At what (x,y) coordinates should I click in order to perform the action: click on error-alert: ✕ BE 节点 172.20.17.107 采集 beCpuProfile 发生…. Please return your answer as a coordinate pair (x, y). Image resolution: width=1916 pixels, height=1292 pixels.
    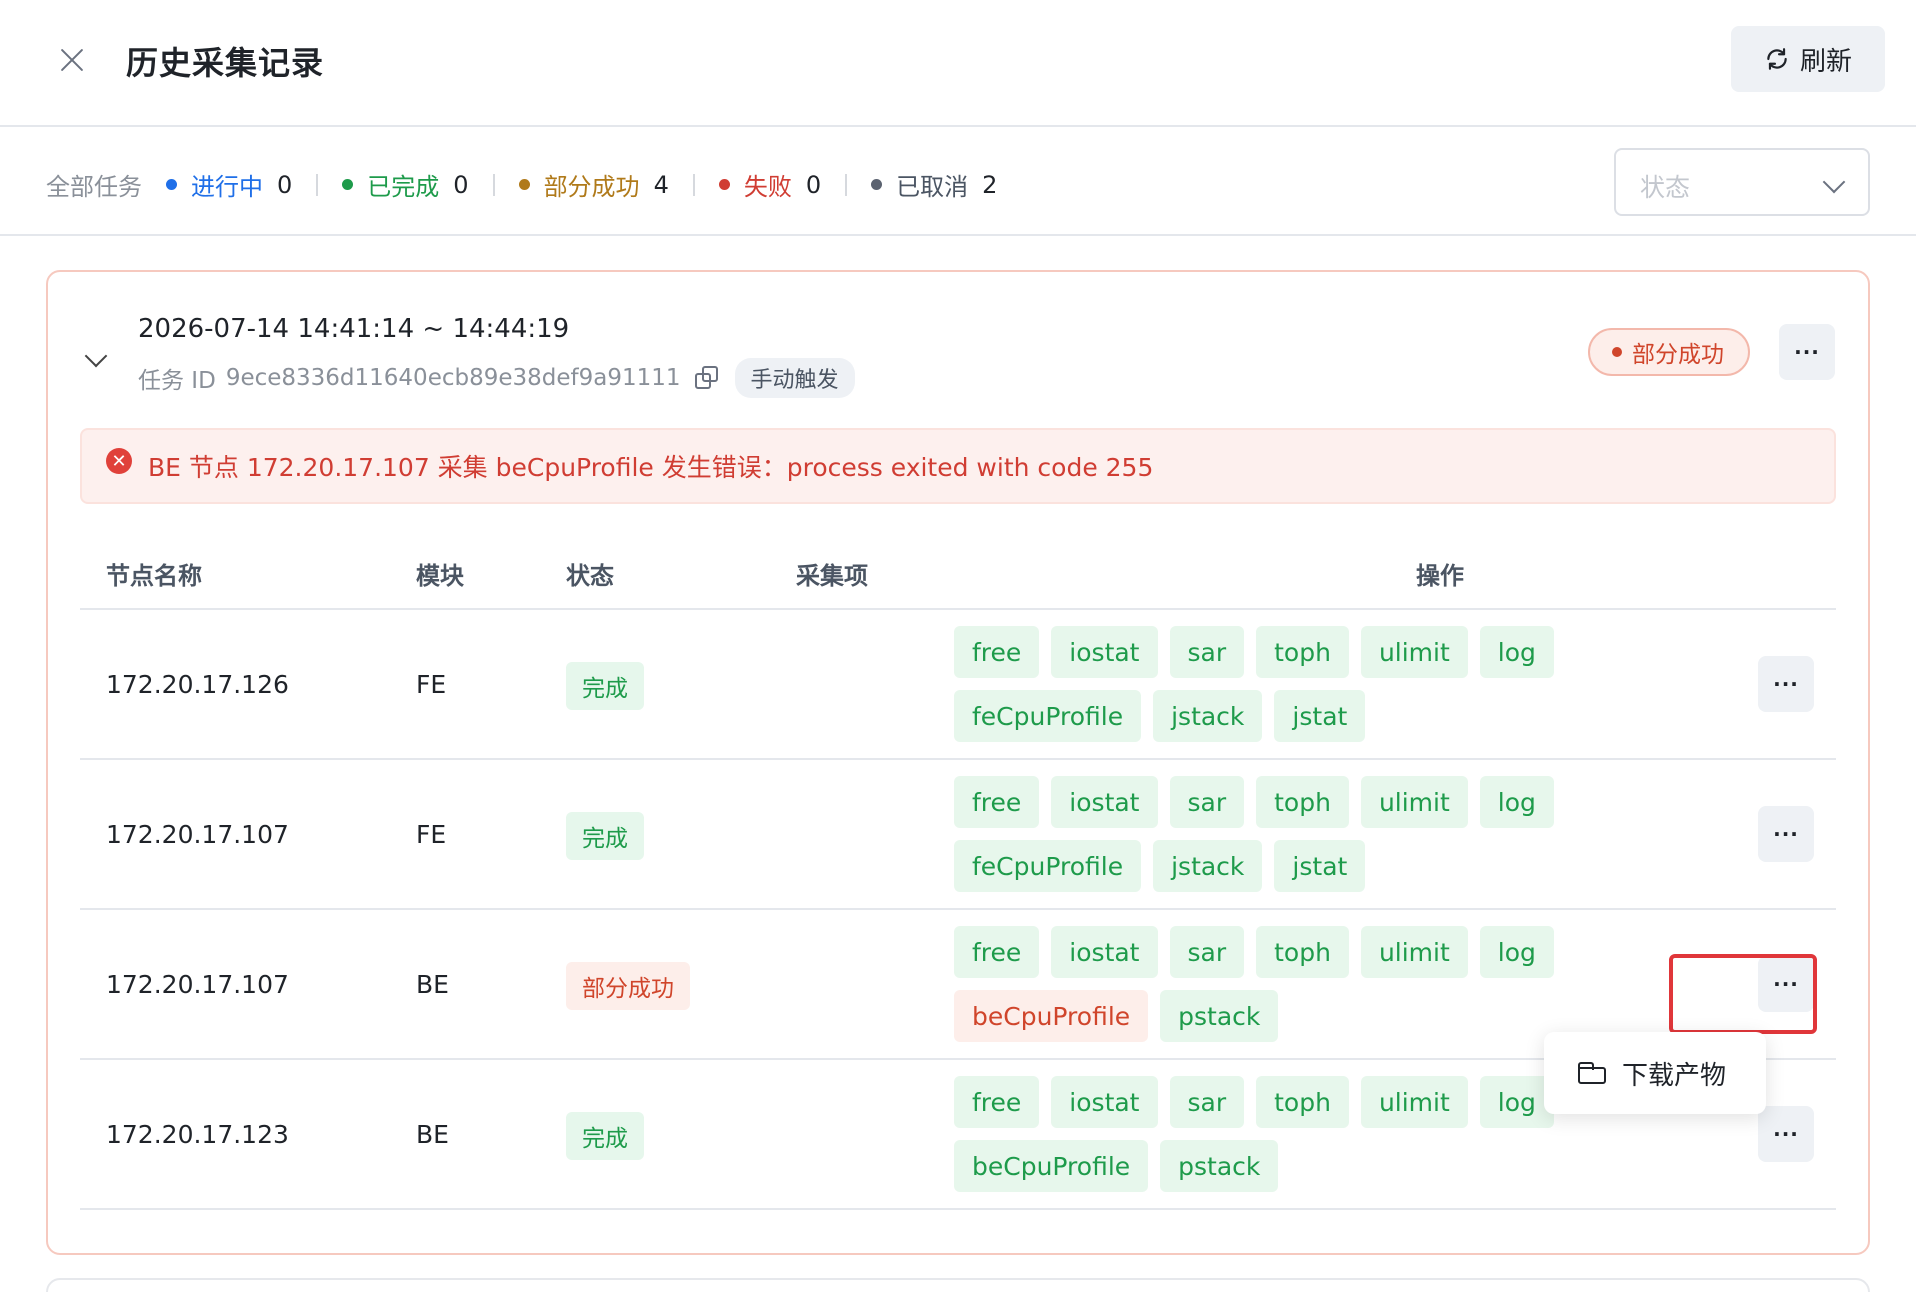
    Looking at the image, I should click on (958, 466).